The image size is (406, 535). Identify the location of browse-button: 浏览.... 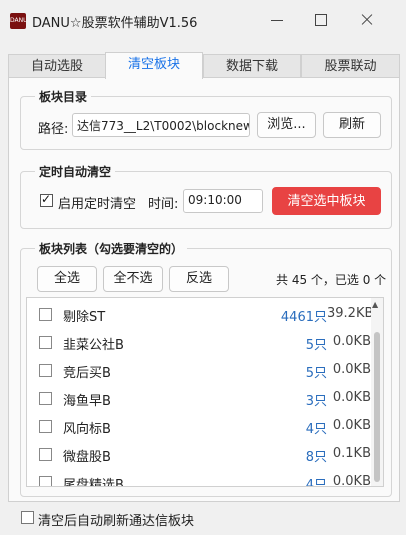
(286, 125).